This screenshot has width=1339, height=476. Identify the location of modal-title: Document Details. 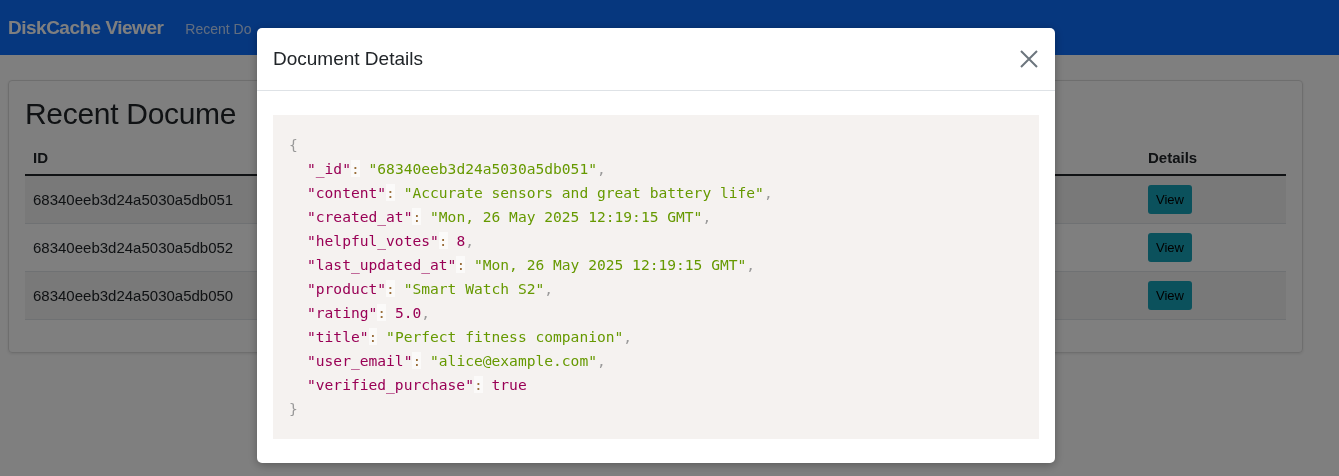
(348, 59).